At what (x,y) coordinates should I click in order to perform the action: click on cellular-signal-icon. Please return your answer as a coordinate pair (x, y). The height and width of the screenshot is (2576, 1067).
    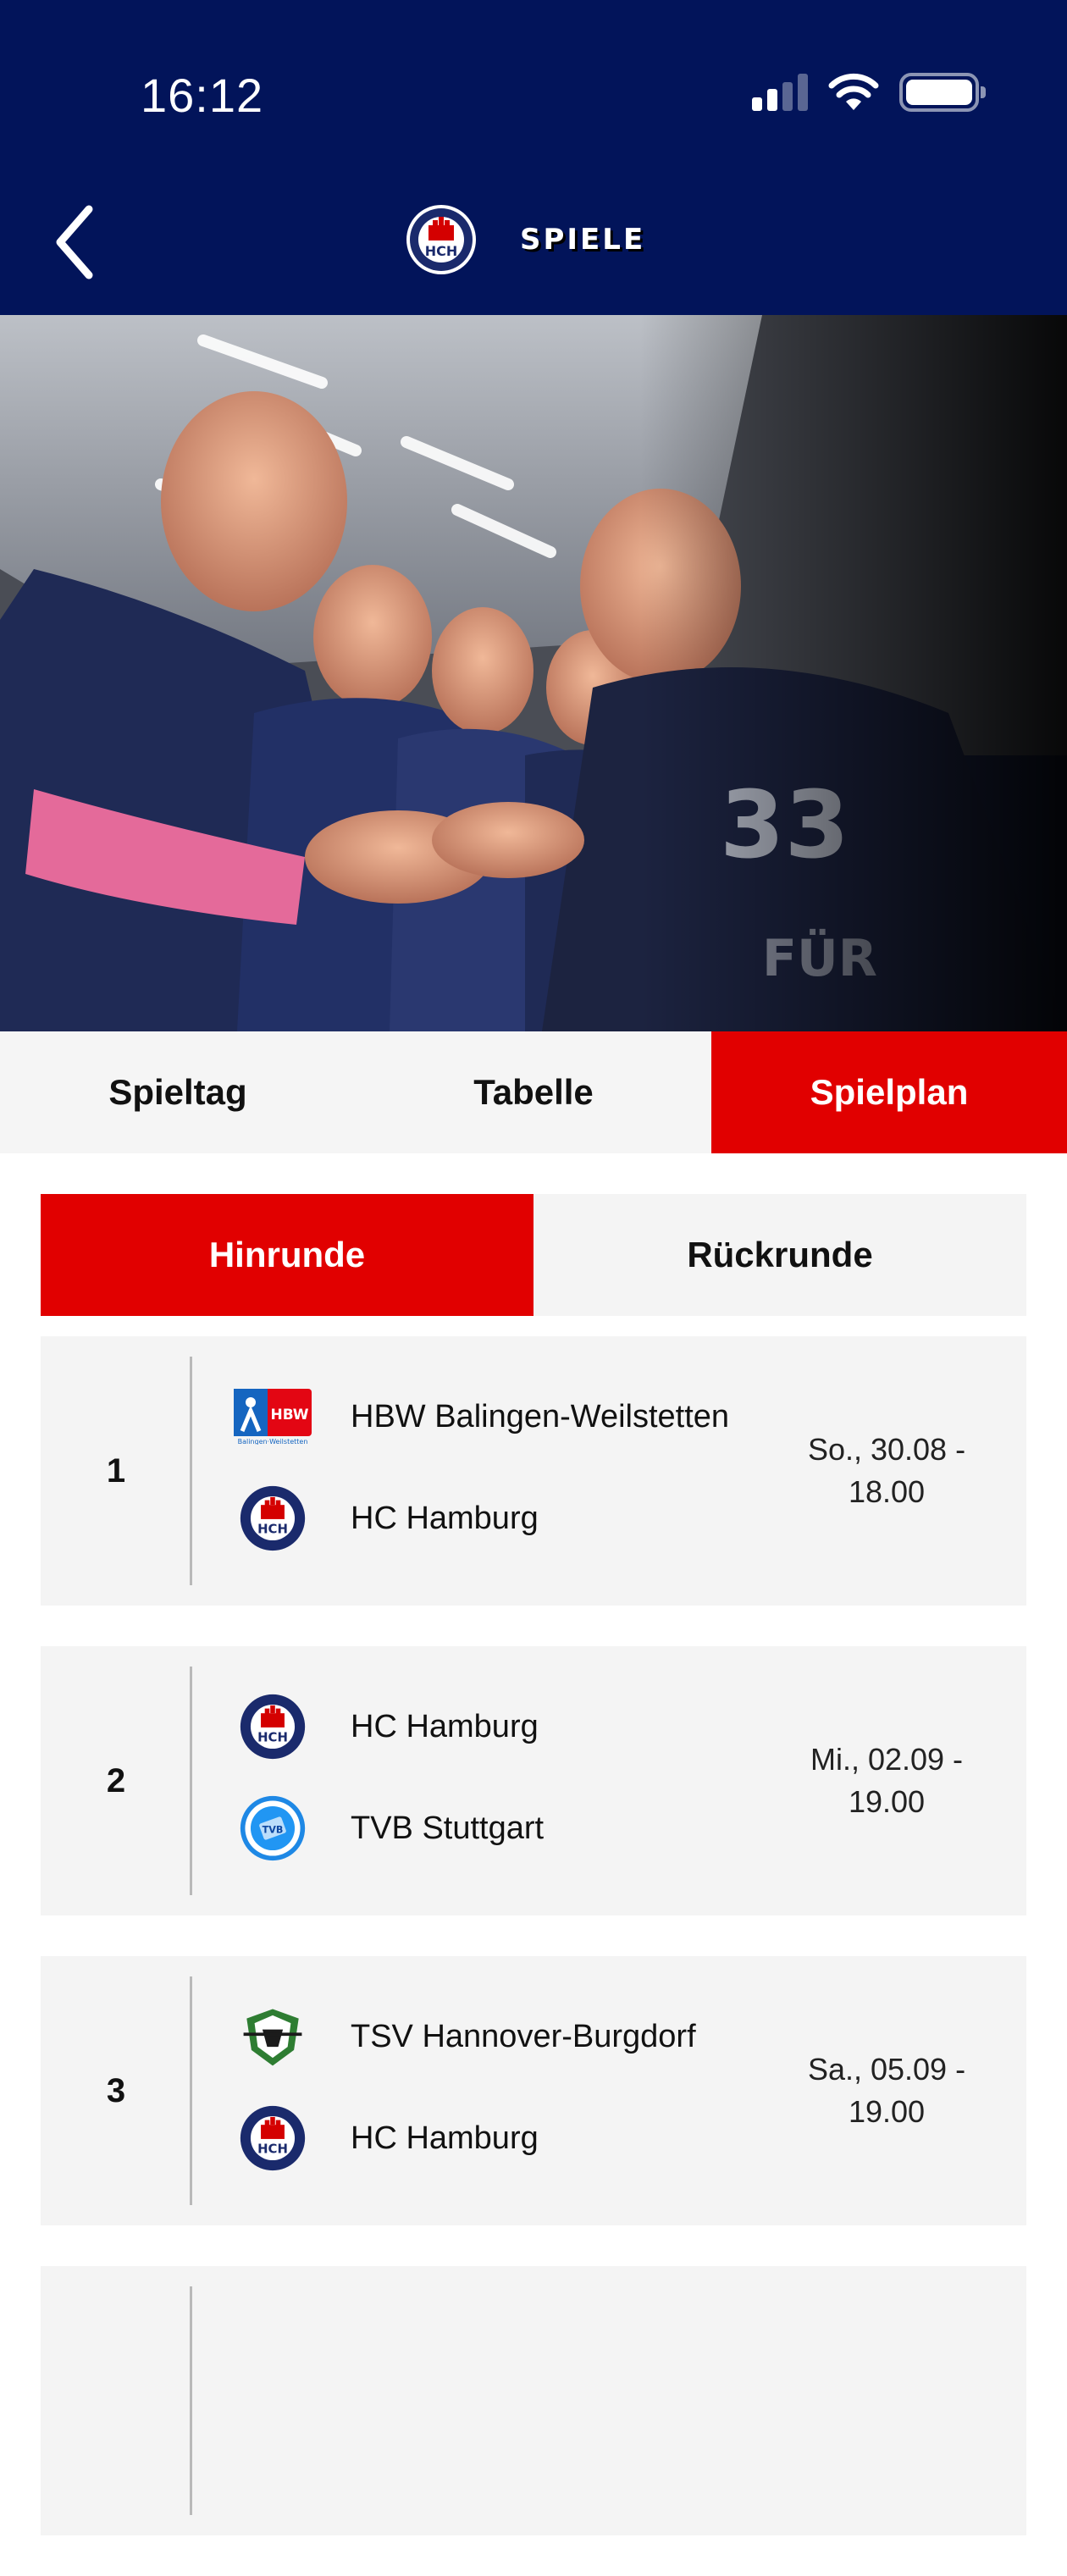
    Looking at the image, I should click on (780, 92).